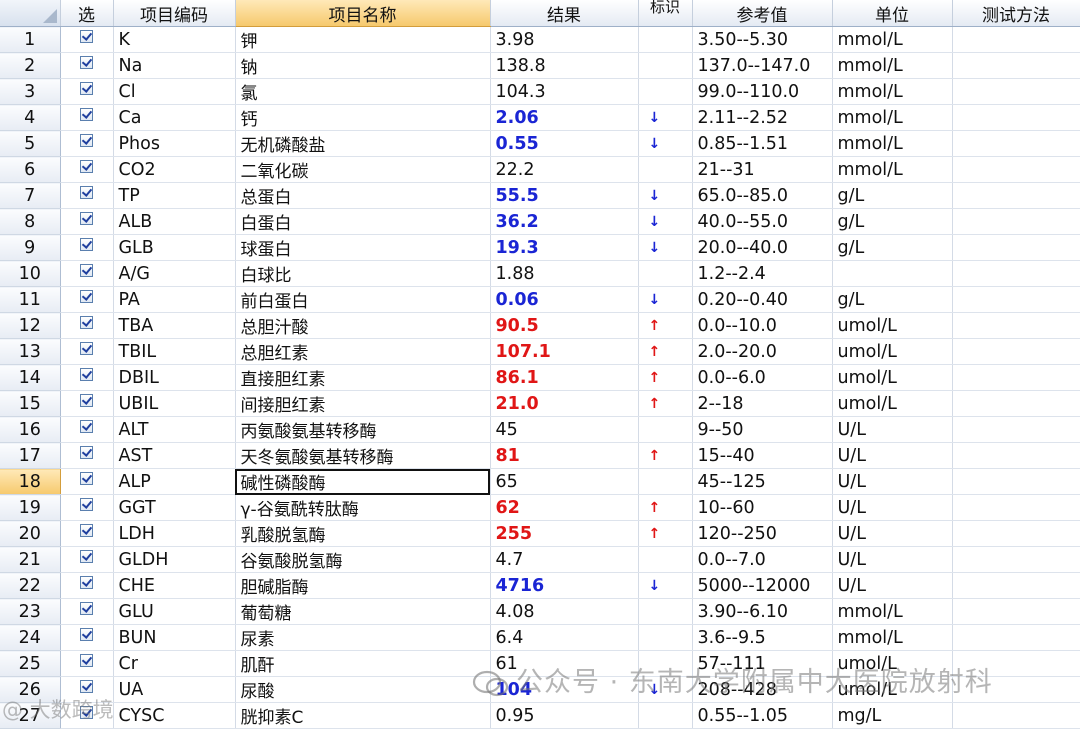 This screenshot has height=729, width=1080. Describe the element at coordinates (174, 559) in the screenshot. I see `cell-code: GLDH` at that location.